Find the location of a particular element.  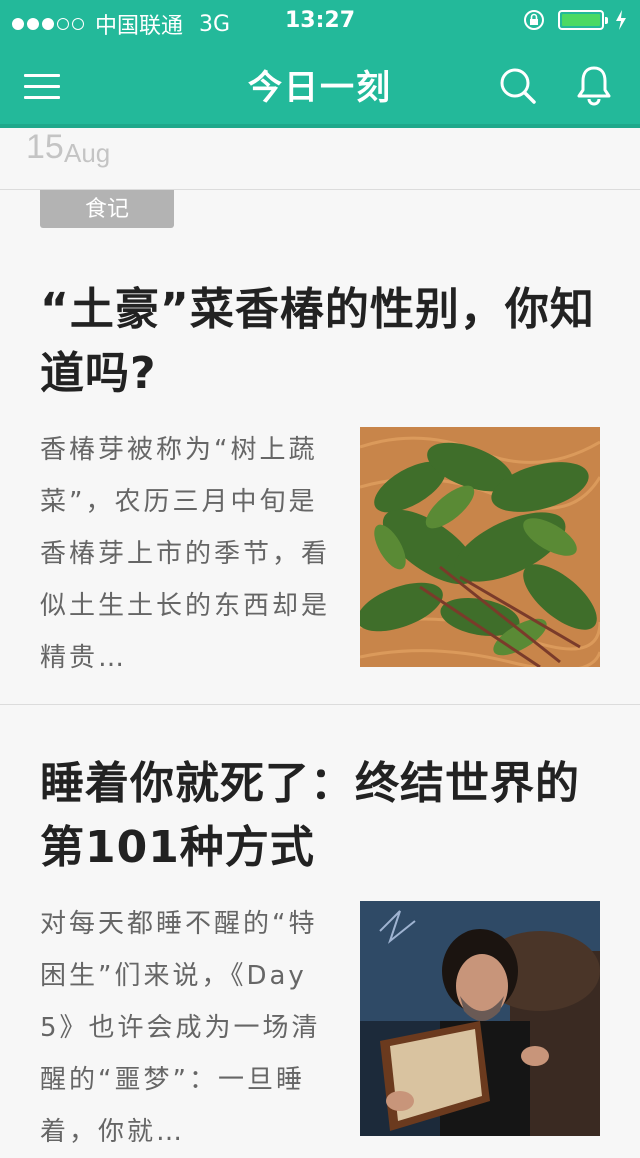

category-tag: 食记 is located at coordinates (107, 209).